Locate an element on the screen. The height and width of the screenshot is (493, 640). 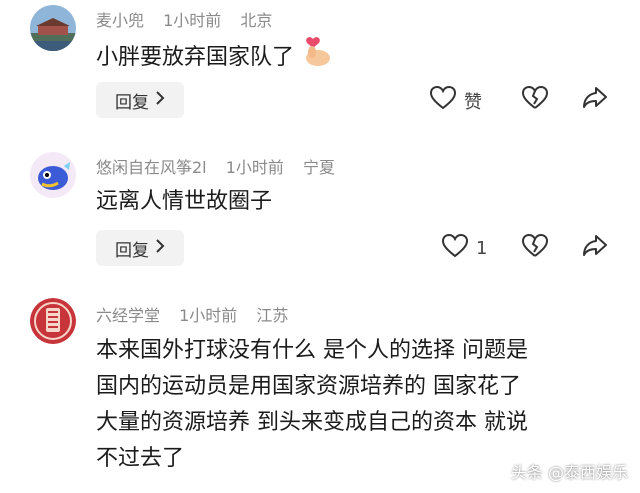
like-button: 1 is located at coordinates (464, 248).